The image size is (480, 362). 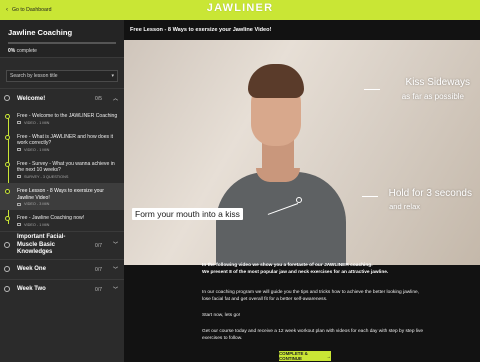 I want to click on jawliner-logo: JAWLINER, so click(x=240, y=8).